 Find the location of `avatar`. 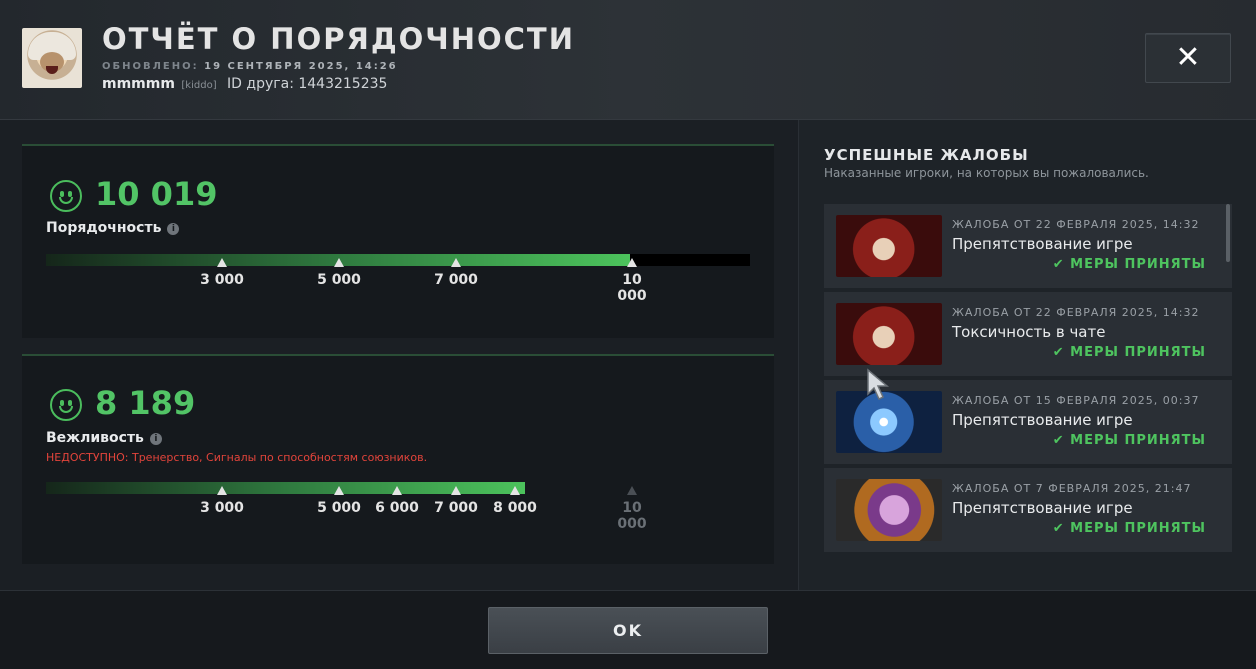

avatar is located at coordinates (52, 58).